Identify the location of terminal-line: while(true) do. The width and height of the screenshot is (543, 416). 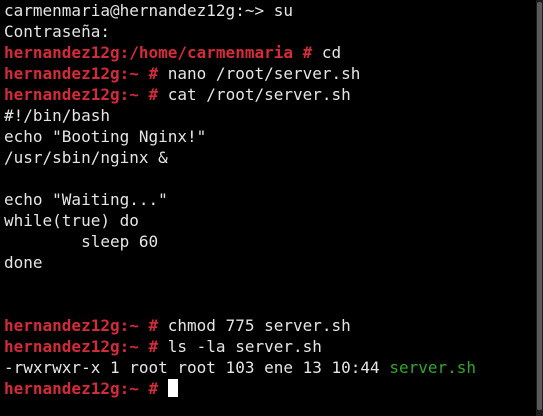
(270, 220).